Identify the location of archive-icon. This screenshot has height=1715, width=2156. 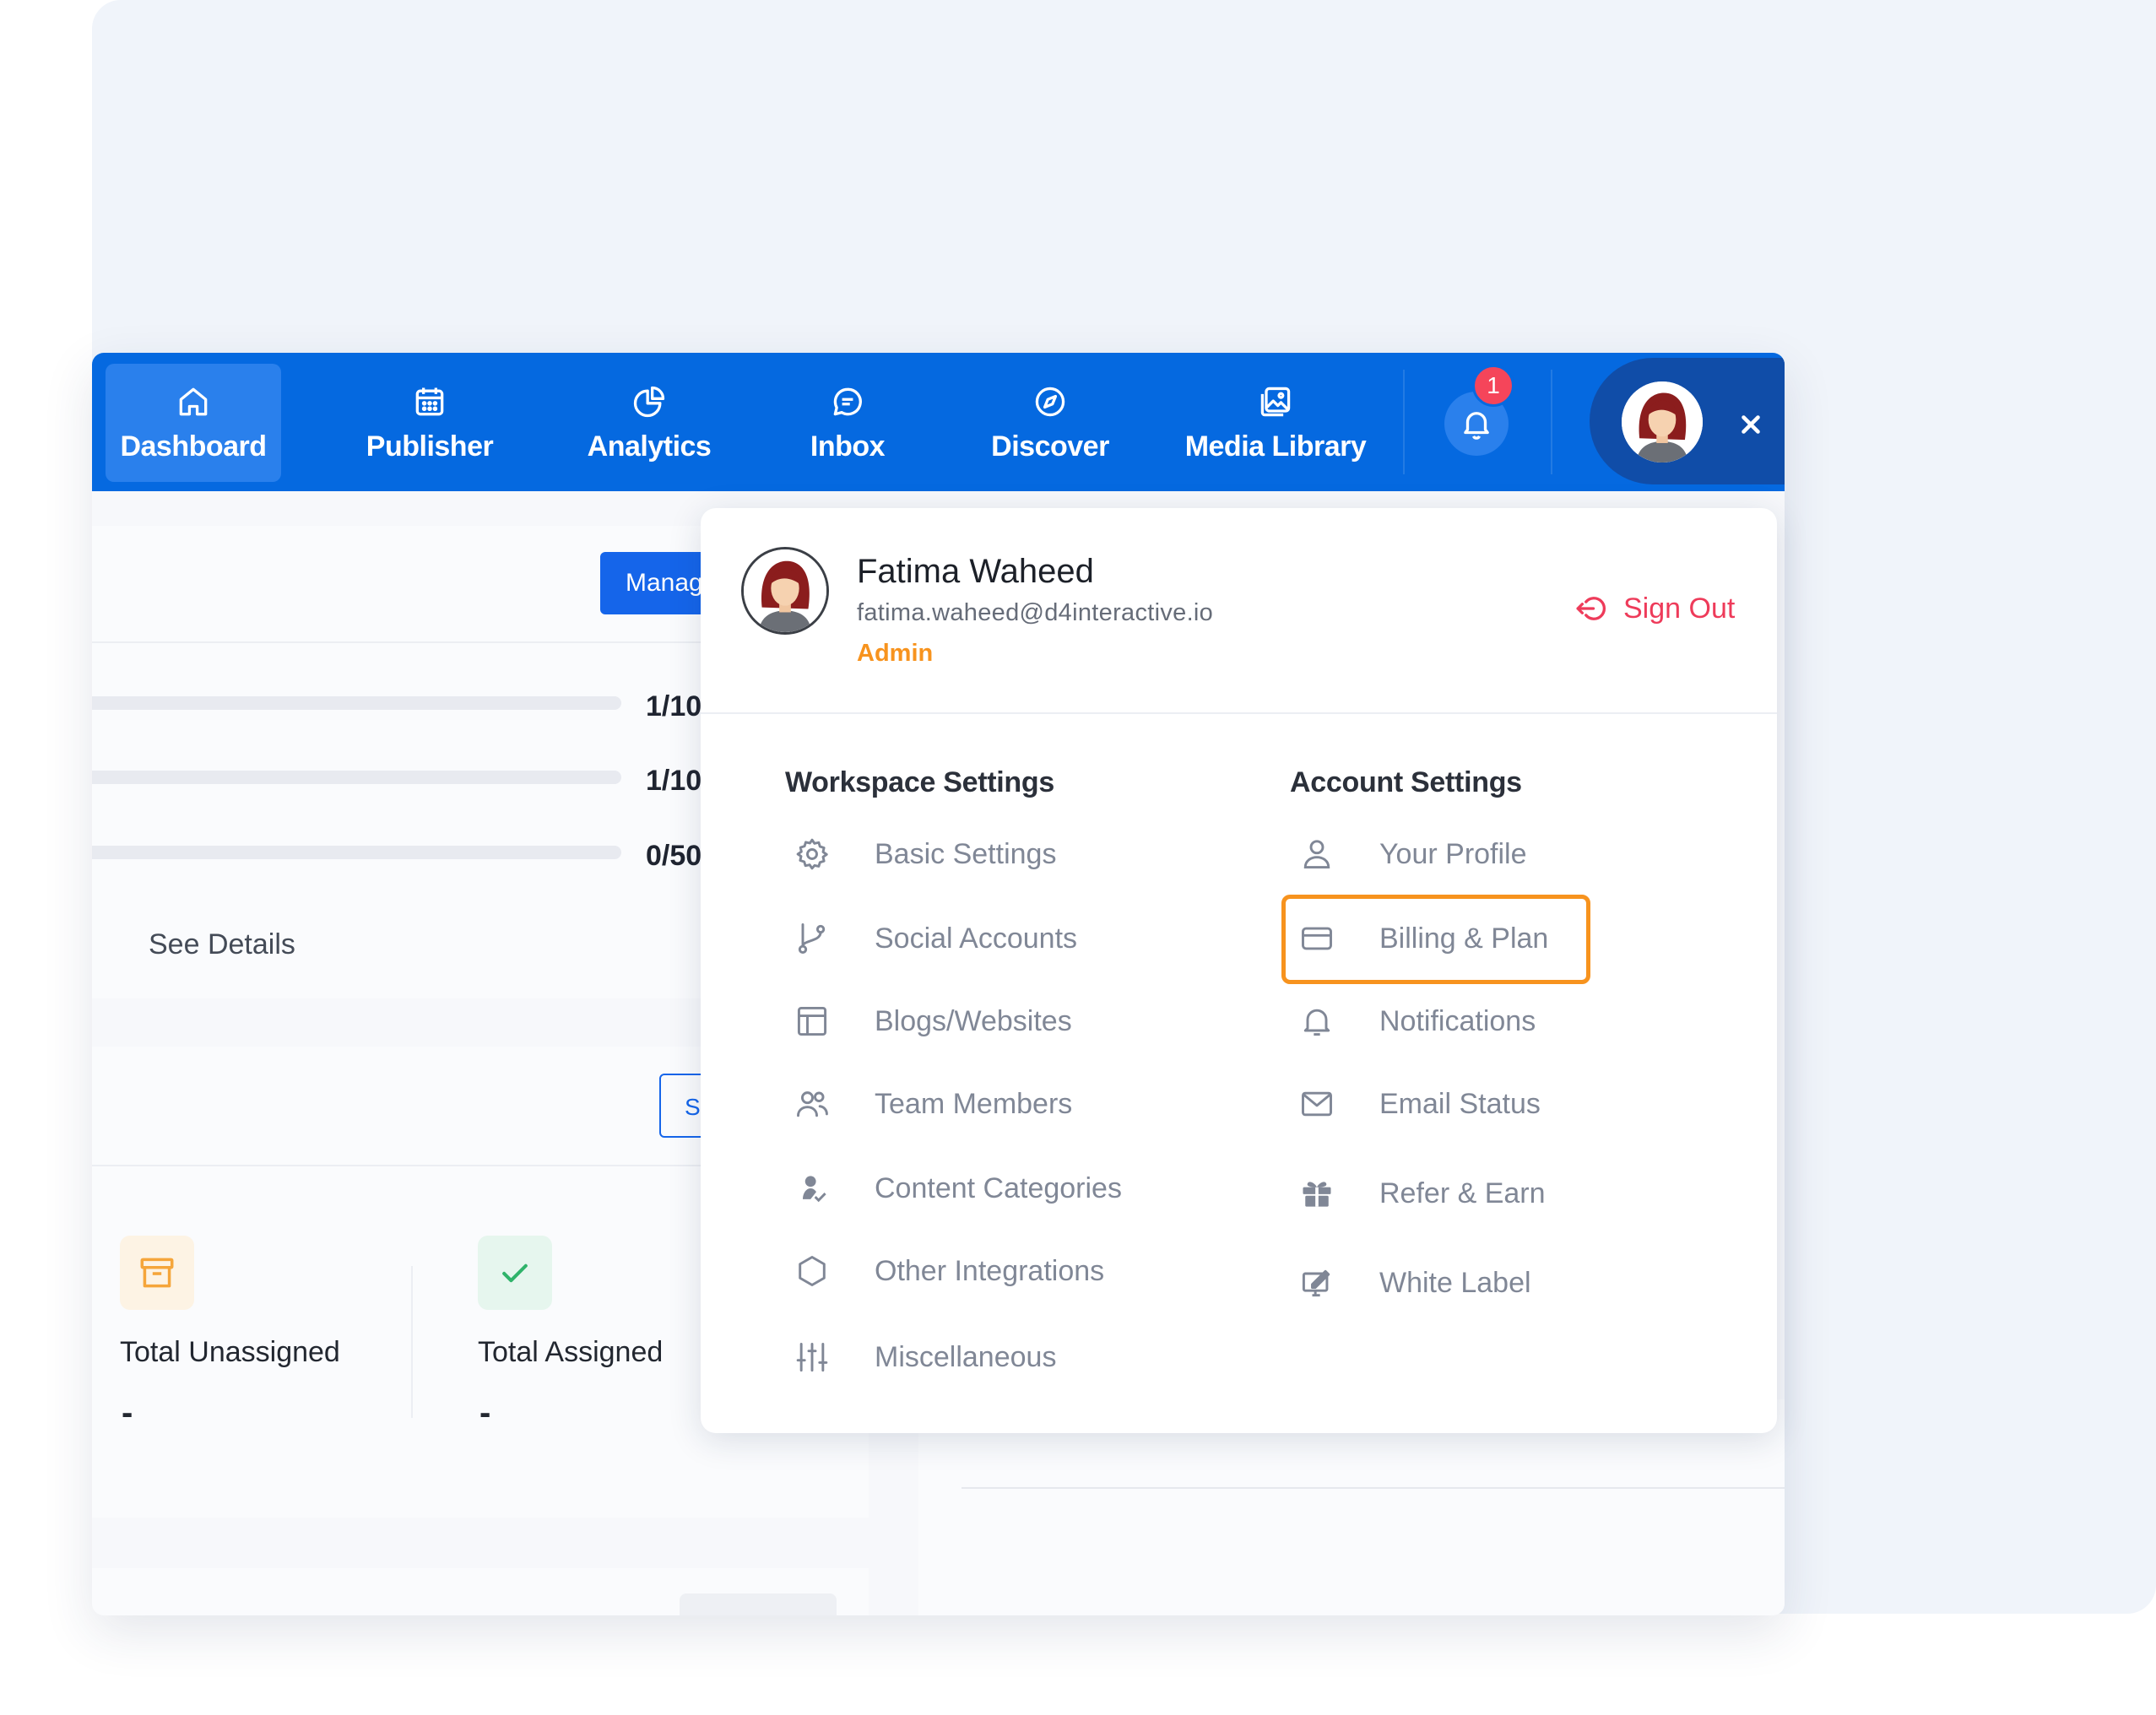
(157, 1273).